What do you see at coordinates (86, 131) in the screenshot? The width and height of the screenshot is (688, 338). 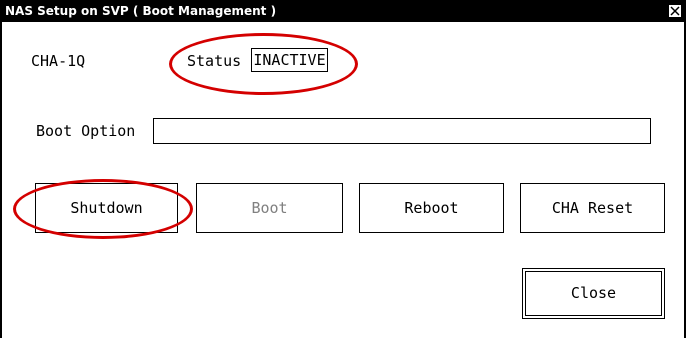 I see `boot-option-label: Boot Option` at bounding box center [86, 131].